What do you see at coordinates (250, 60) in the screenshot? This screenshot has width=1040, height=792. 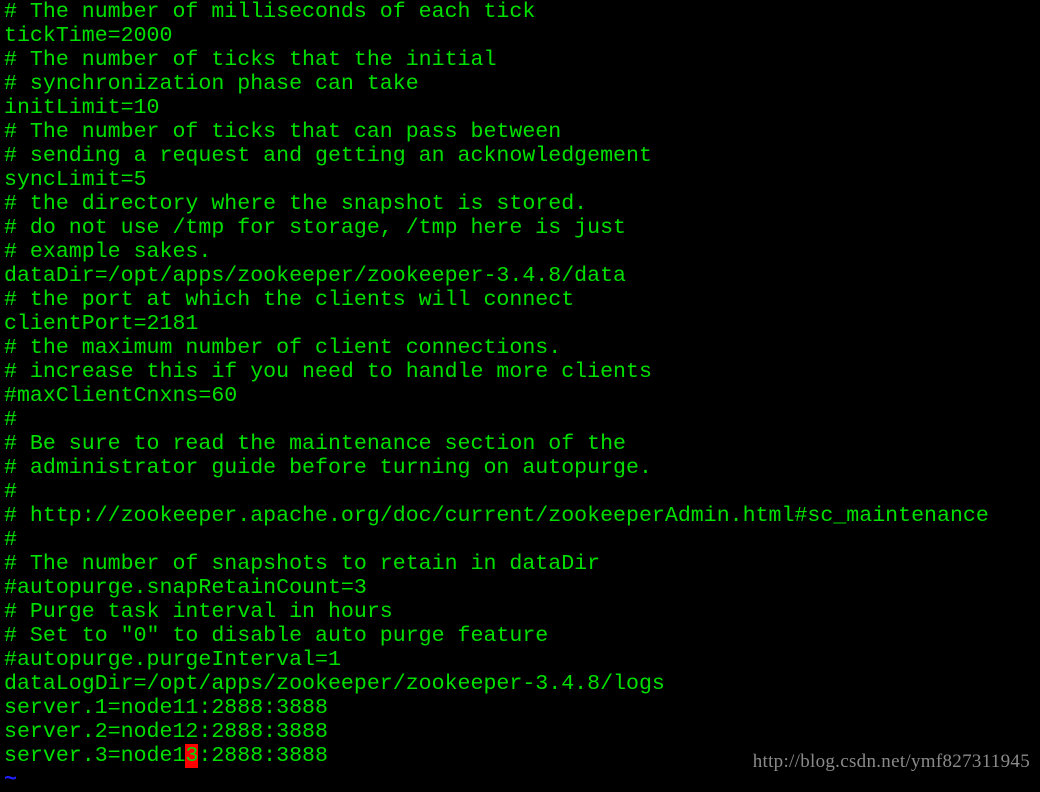 I see `config-line: # The number of ticks that the initial` at bounding box center [250, 60].